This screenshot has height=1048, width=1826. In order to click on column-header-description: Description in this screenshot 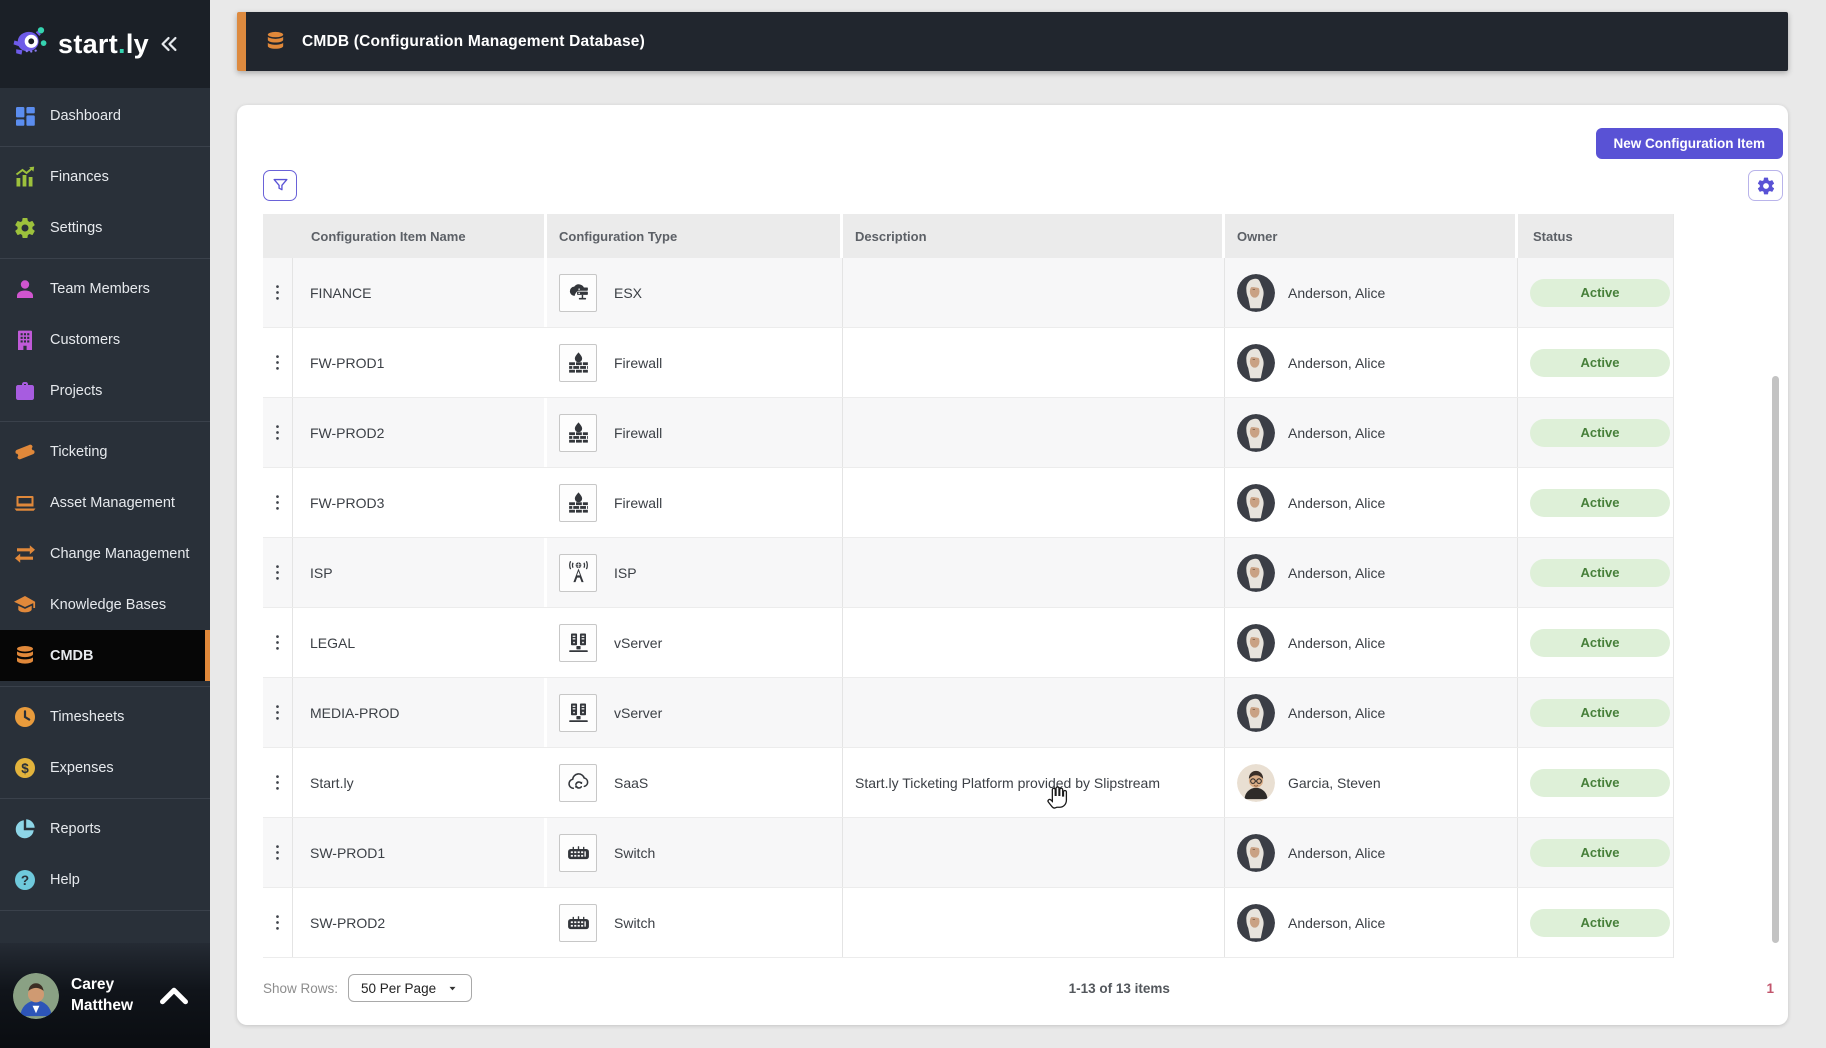, I will do `click(1034, 236)`.